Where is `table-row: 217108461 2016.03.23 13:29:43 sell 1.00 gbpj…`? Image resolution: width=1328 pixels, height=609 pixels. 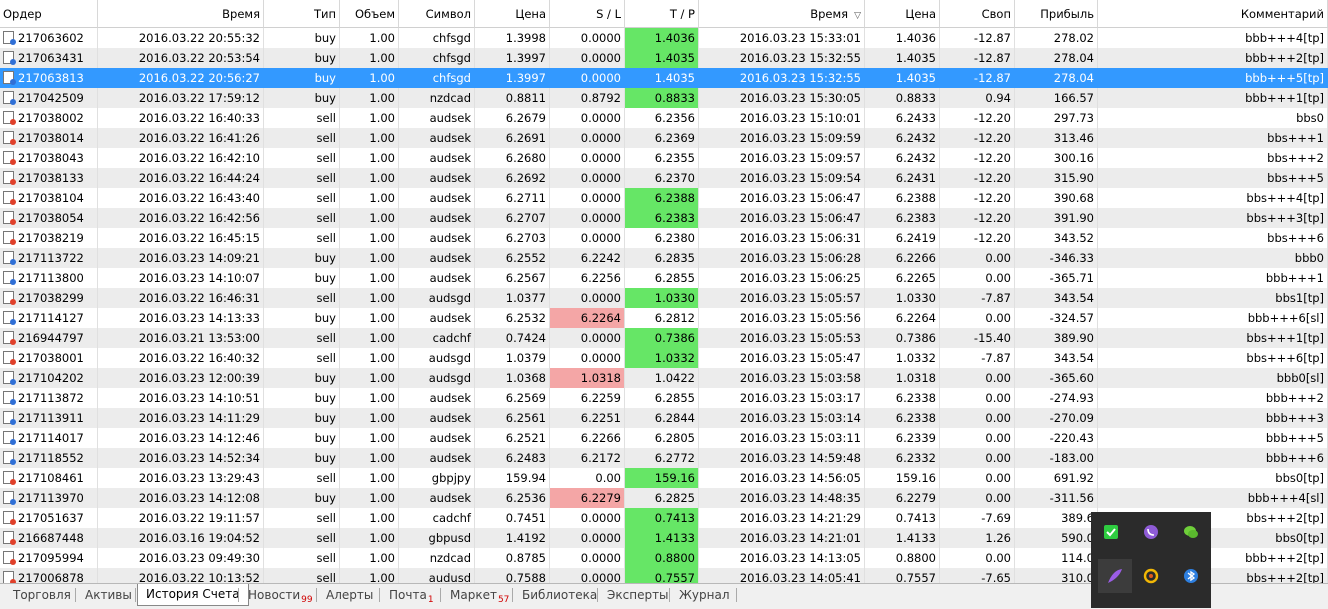 table-row: 217108461 2016.03.23 13:29:43 sell 1.00 gbpj… is located at coordinates (664, 478).